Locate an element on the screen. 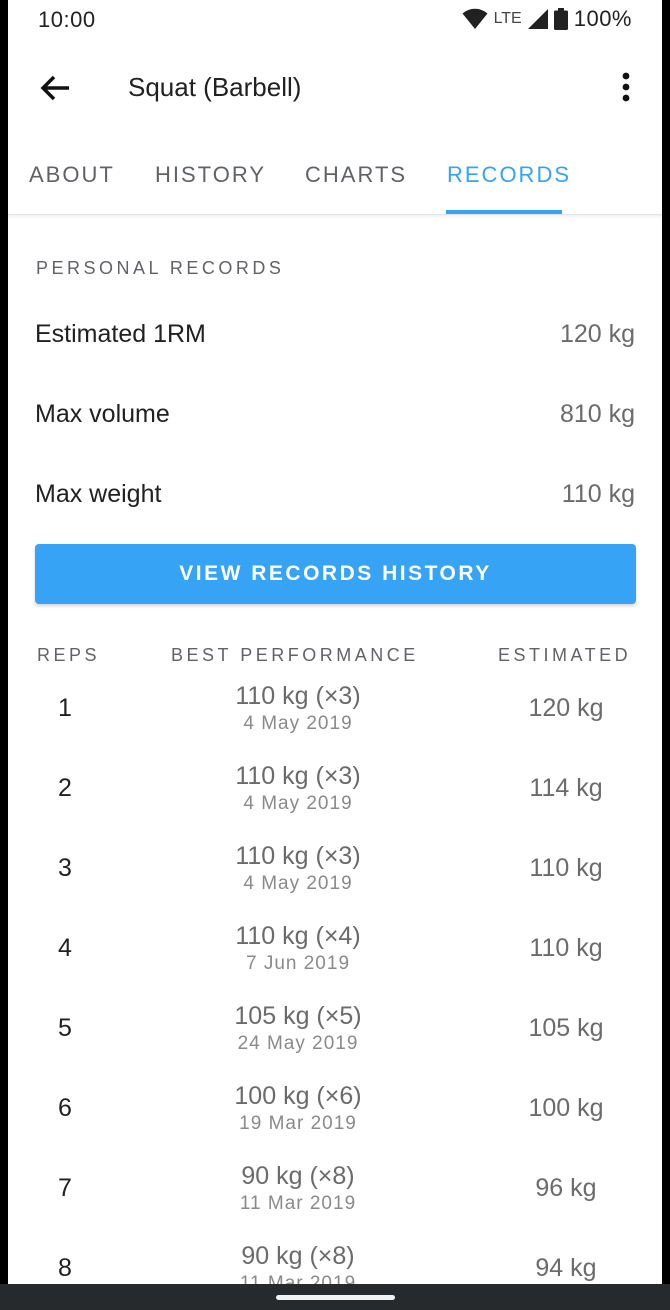 This screenshot has width=670, height=1310. wifi-icon is located at coordinates (475, 18).